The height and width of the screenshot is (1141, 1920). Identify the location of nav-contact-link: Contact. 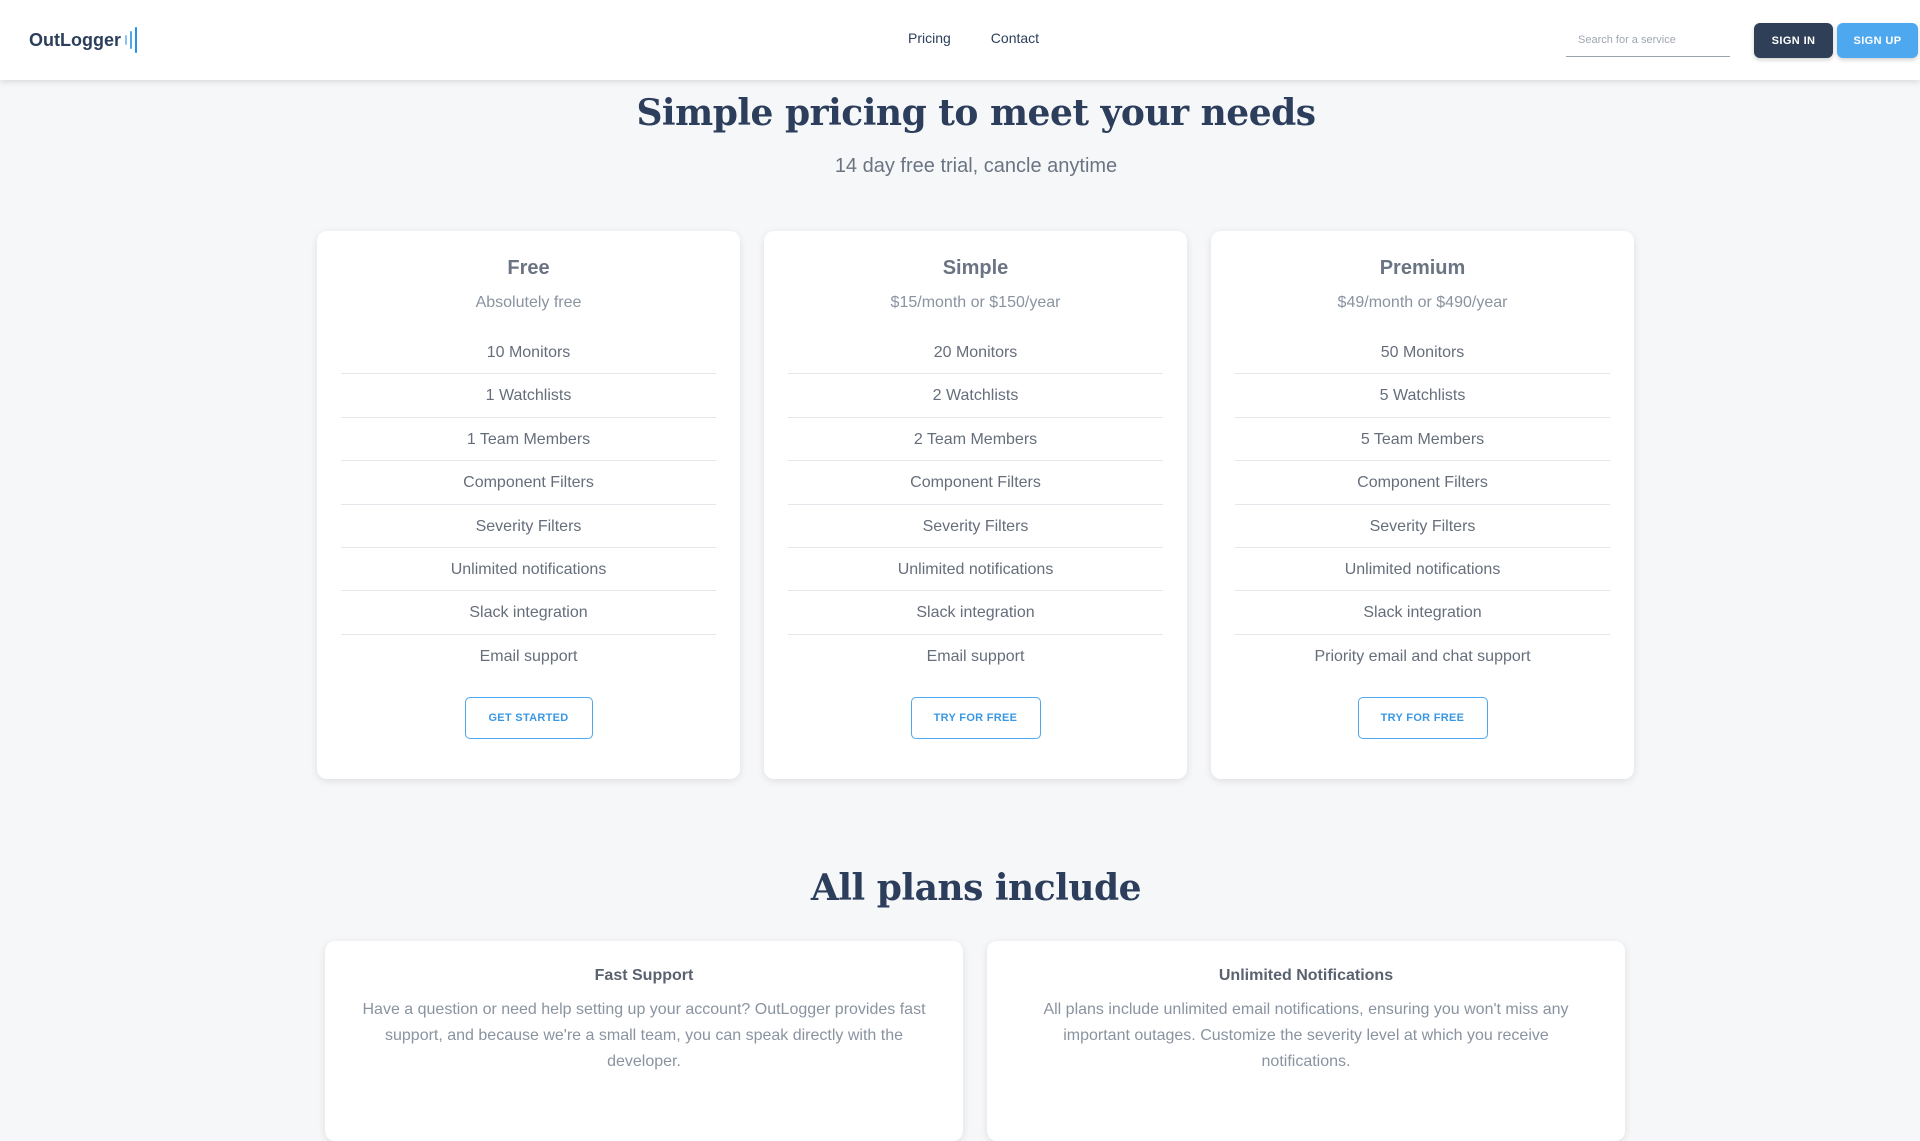
(1015, 38).